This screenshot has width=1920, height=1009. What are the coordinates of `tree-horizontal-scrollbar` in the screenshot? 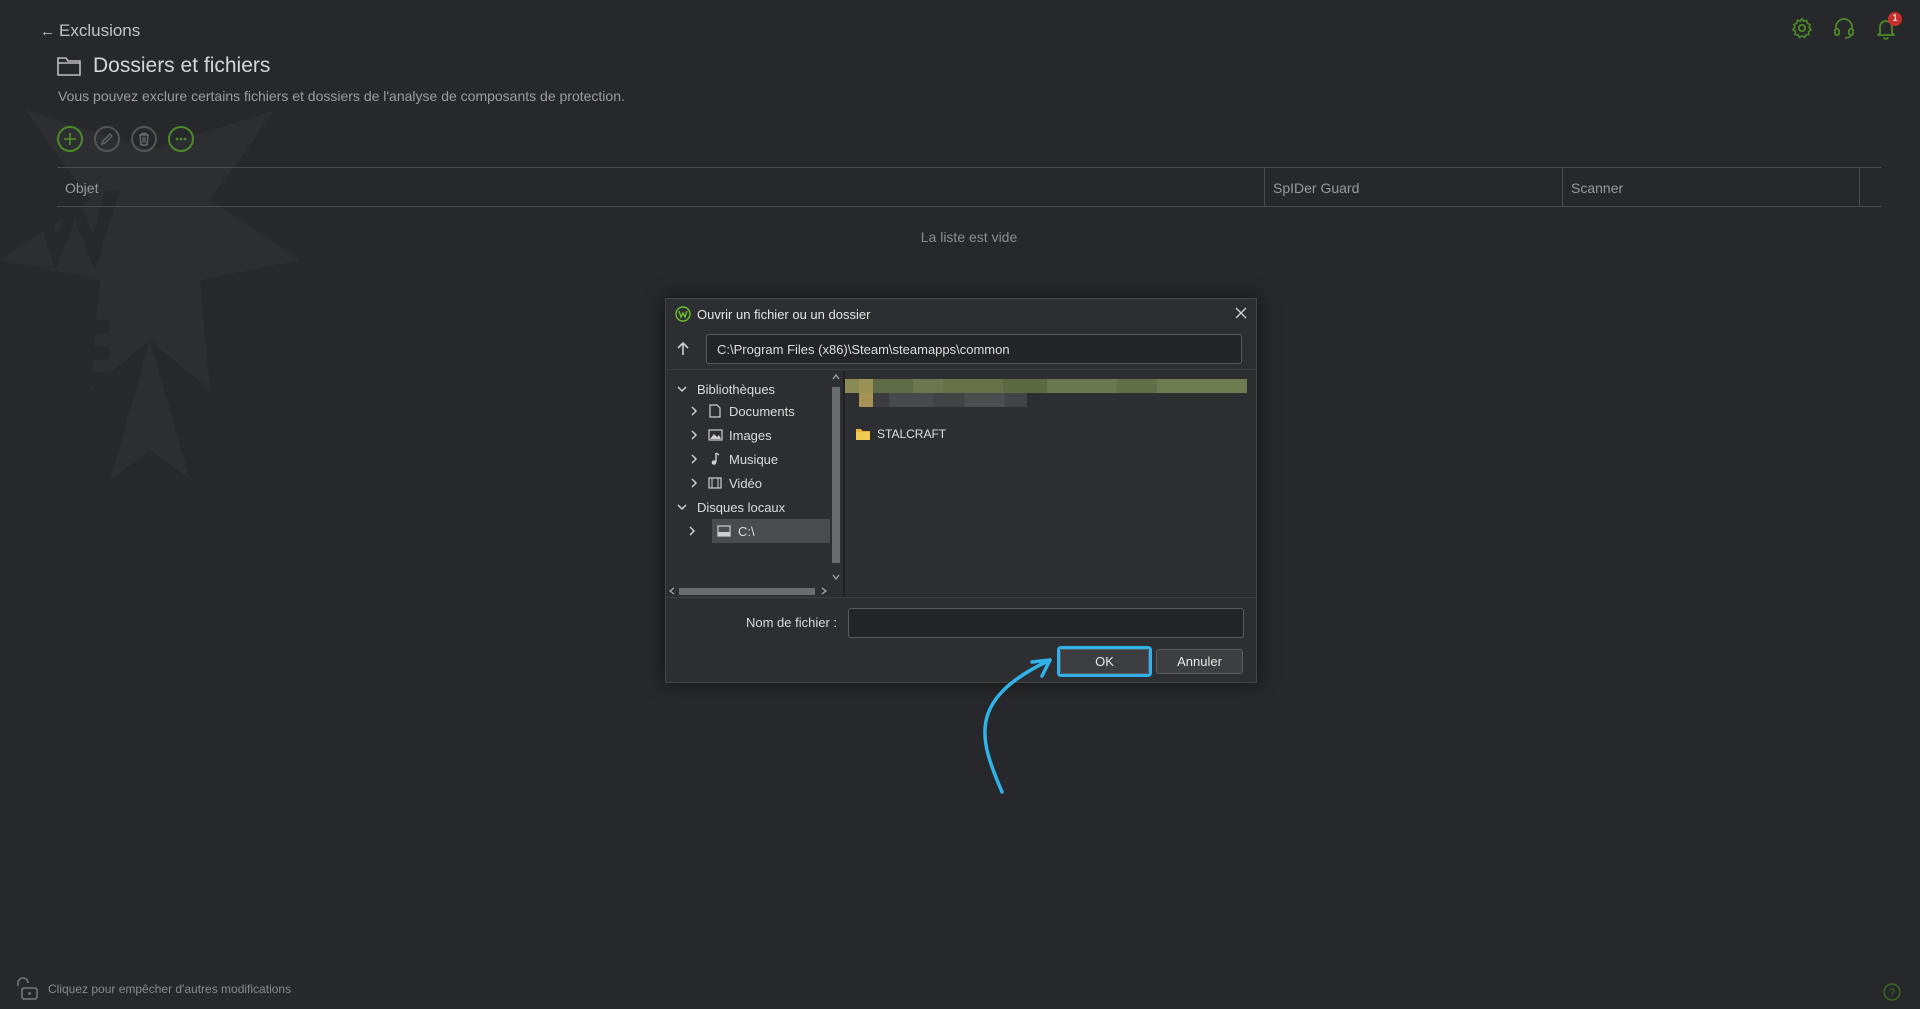 It's located at (748, 591).